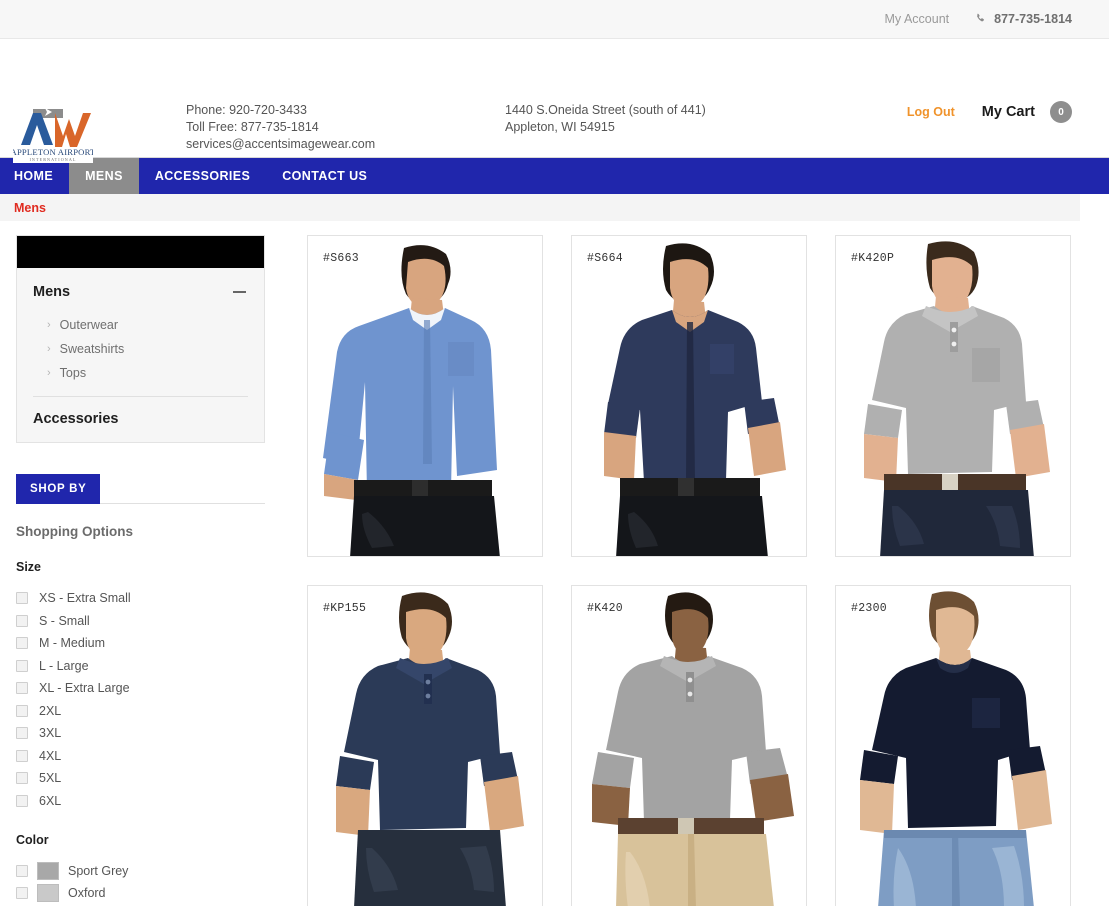 The image size is (1109, 906). What do you see at coordinates (140, 419) in the screenshot?
I see `sidebar-item-accessories: Accessories` at bounding box center [140, 419].